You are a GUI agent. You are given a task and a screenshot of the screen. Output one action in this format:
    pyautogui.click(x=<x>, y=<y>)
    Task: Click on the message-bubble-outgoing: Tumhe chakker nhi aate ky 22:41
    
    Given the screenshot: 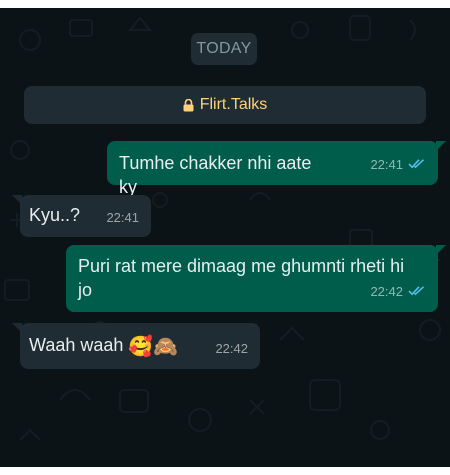 What is the action you would take?
    pyautogui.click(x=276, y=169)
    